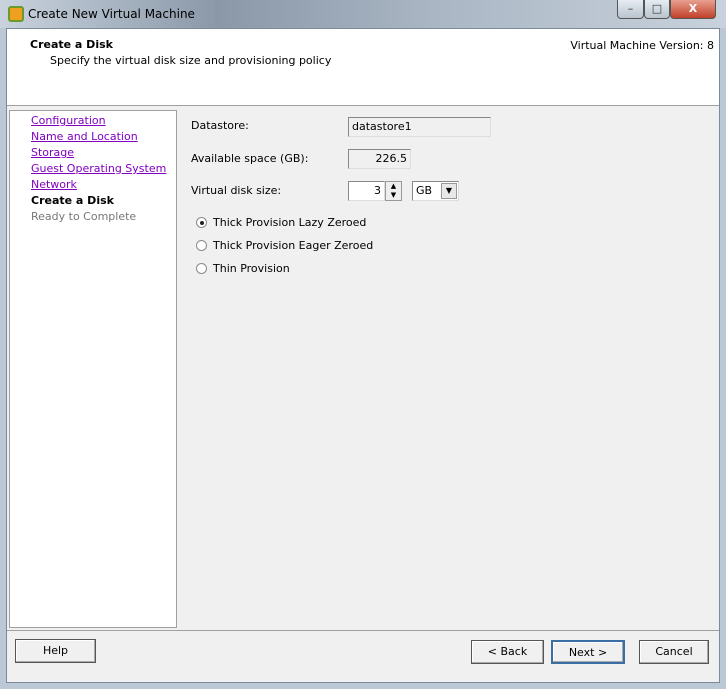 The image size is (726, 689). What do you see at coordinates (393, 191) in the screenshot?
I see `disk-size-spinner: ▲ ▼` at bounding box center [393, 191].